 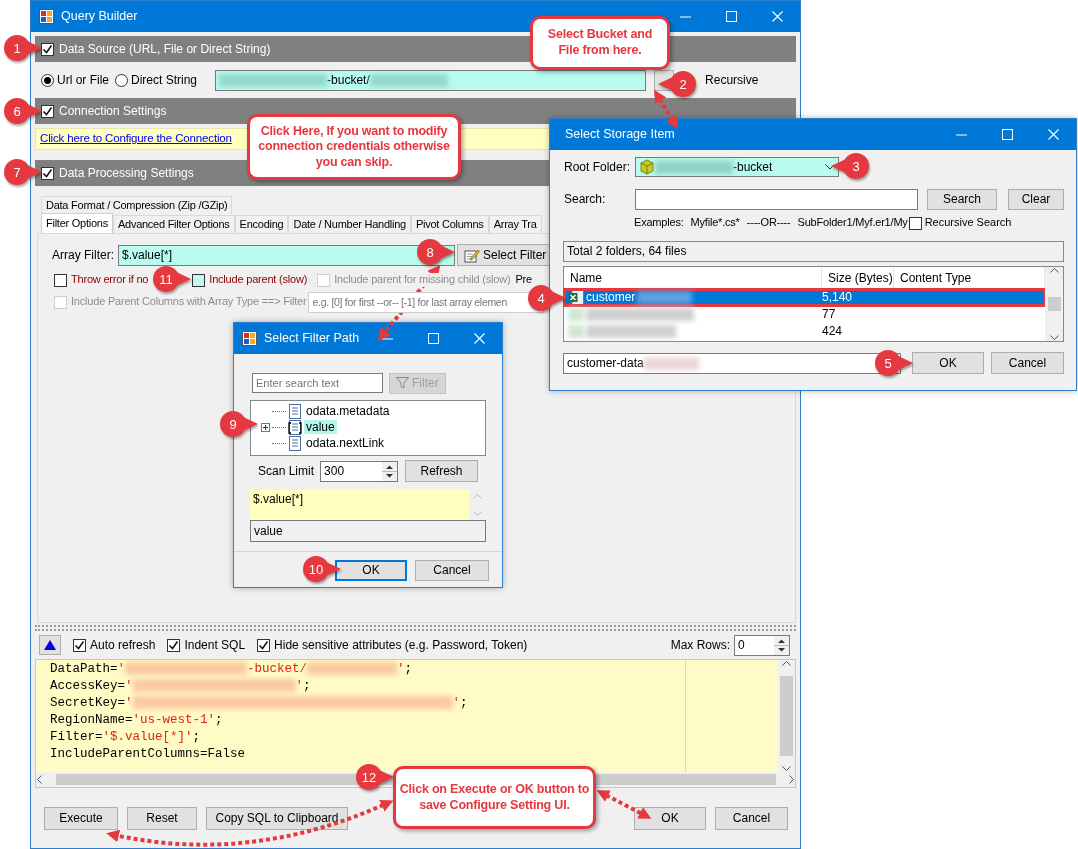 What do you see at coordinates (215, 645) in the screenshot?
I see `checkbox-label: Indent SQL` at bounding box center [215, 645].